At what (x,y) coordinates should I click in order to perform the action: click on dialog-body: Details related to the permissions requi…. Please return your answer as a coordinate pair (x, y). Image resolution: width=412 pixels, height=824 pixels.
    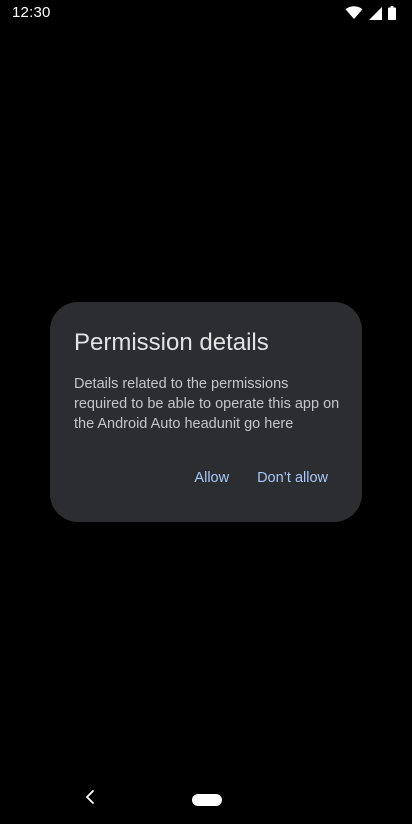
    Looking at the image, I should click on (207, 404).